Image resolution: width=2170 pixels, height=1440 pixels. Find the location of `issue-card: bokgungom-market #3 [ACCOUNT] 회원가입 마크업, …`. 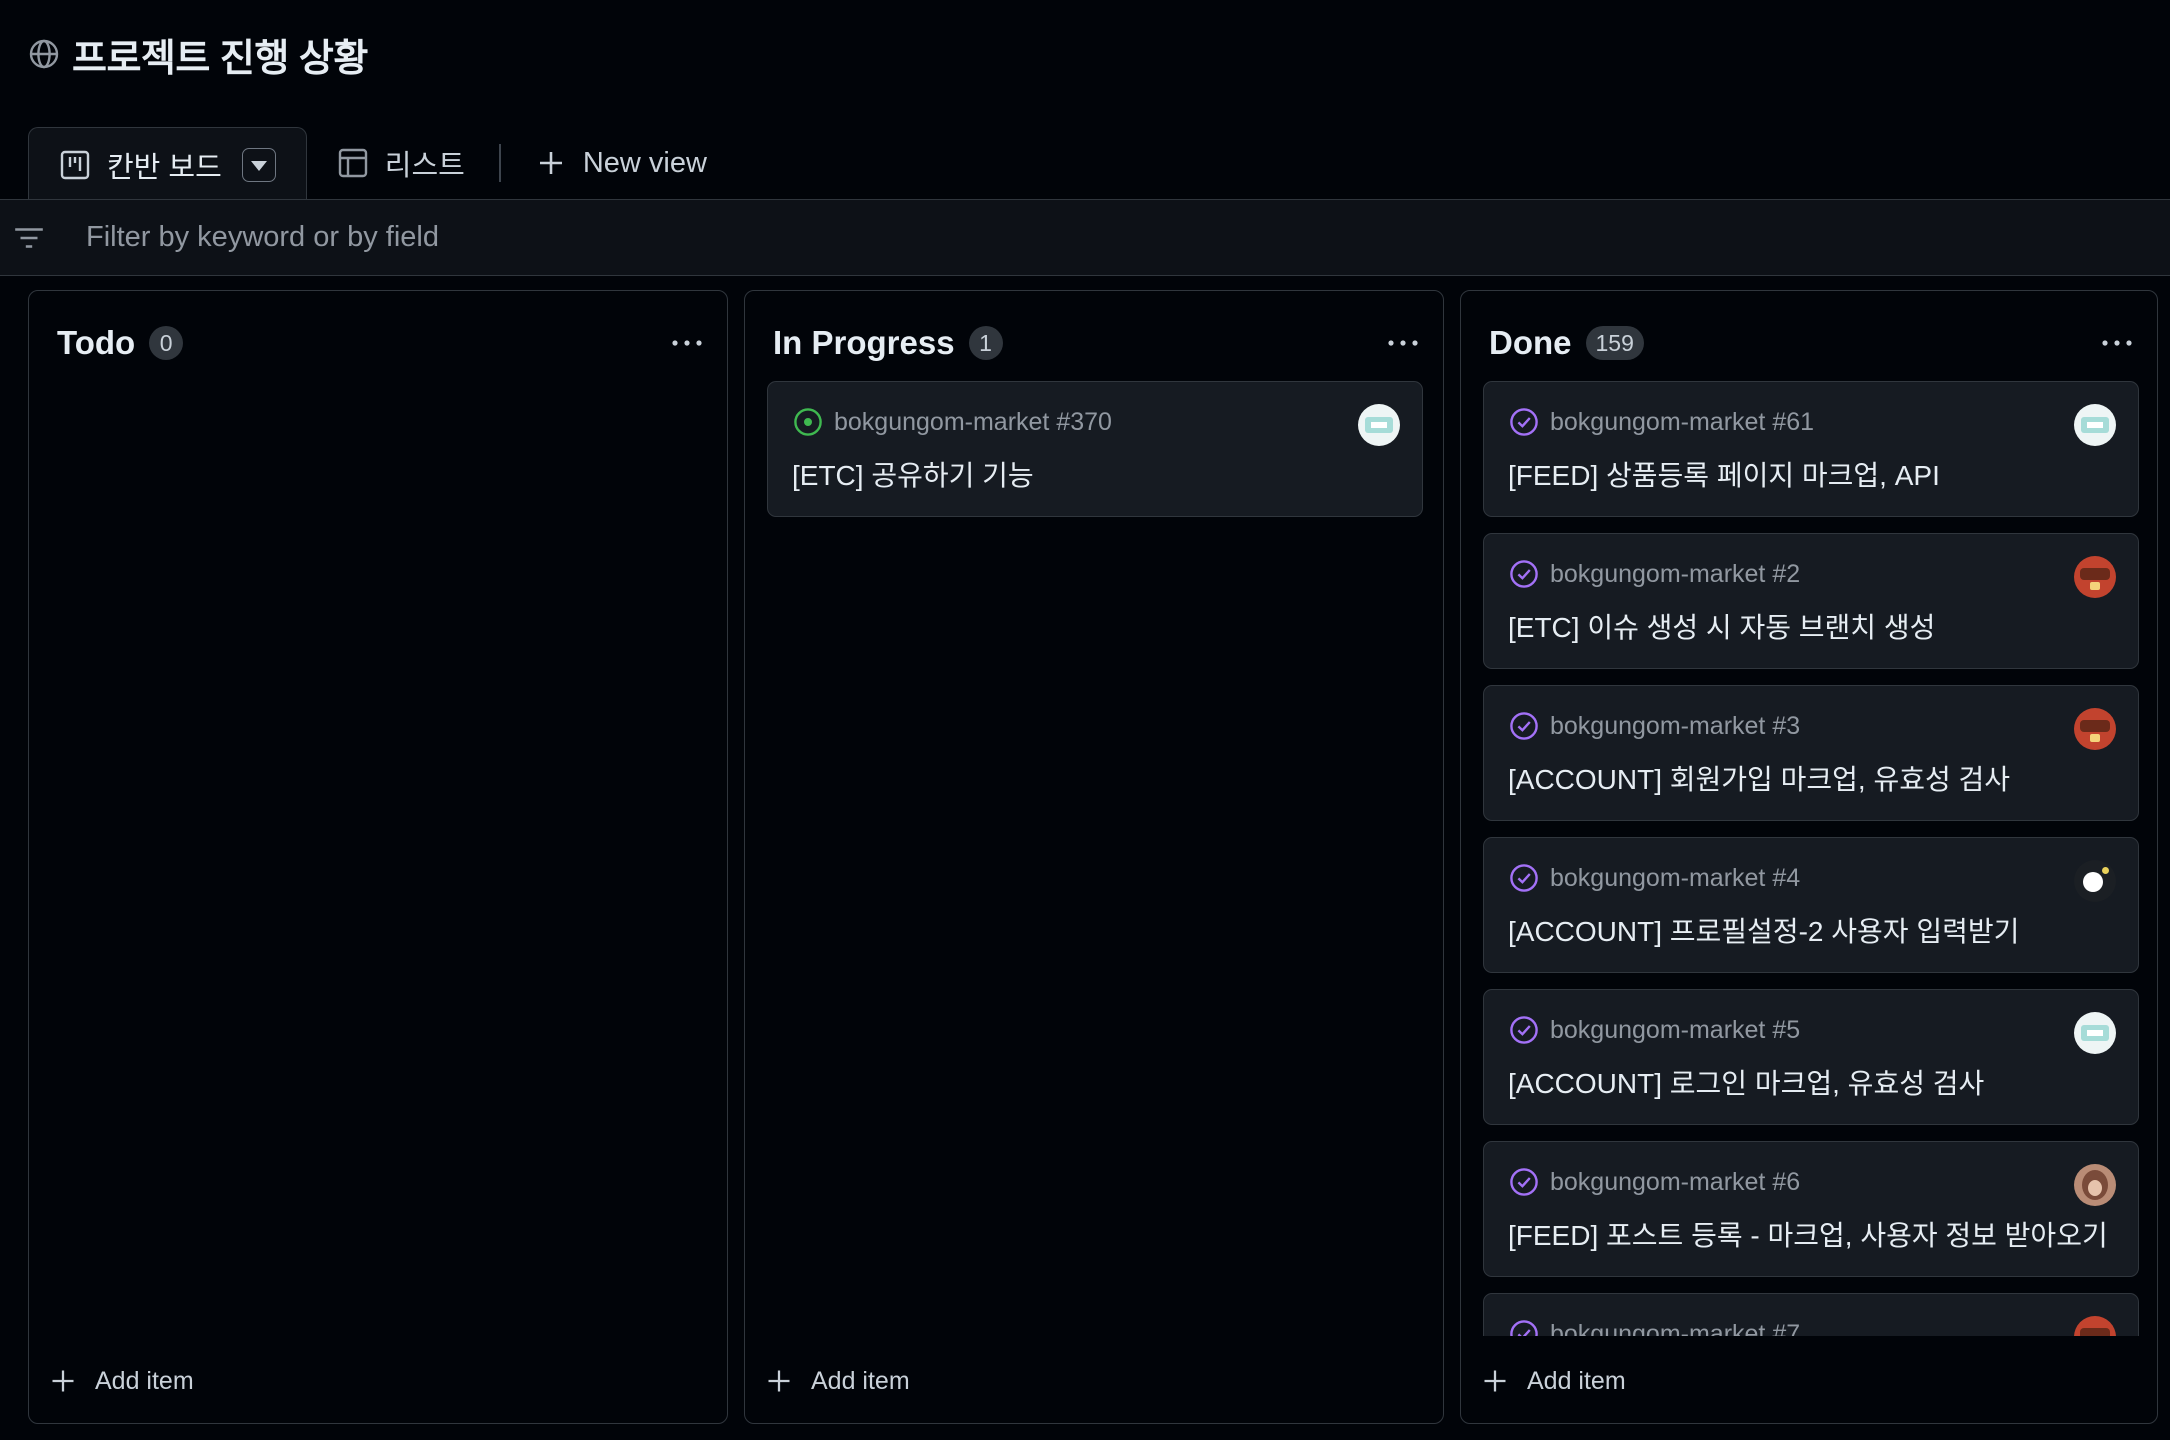

issue-card: bokgungom-market #3 [ACCOUNT] 회원가입 마크업, … is located at coordinates (1811, 753).